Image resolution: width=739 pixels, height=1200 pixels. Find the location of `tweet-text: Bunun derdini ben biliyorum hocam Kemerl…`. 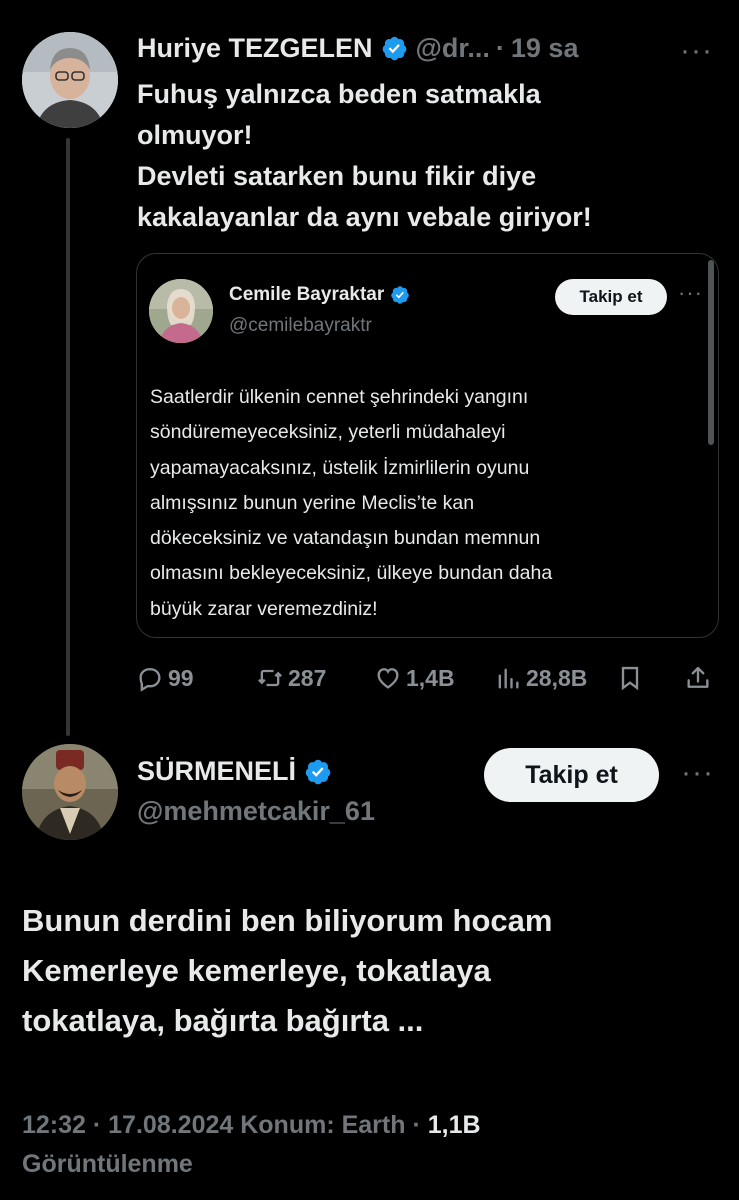

tweet-text: Bunun derdini ben biliyorum hocam Kemerl… is located at coordinates (372, 971).